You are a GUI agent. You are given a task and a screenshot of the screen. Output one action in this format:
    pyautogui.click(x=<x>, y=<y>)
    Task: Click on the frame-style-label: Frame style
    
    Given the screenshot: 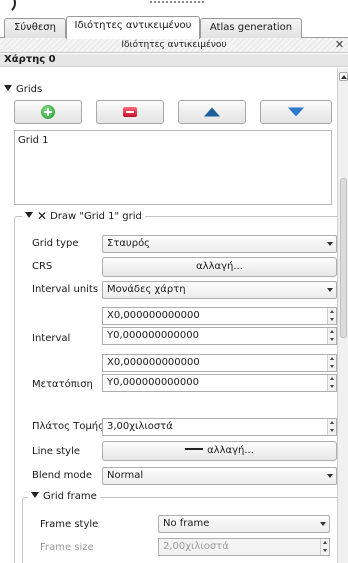 What is the action you would take?
    pyautogui.click(x=69, y=524)
    